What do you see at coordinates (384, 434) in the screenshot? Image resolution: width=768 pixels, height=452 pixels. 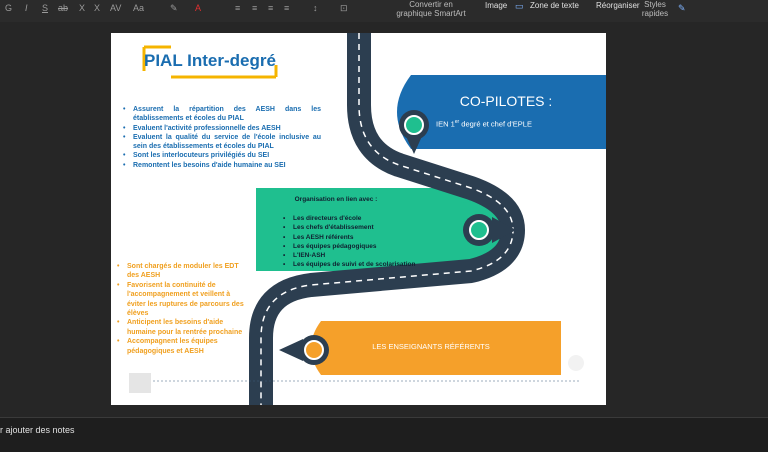 I see `notes-pane: r ajouter des notes` at bounding box center [384, 434].